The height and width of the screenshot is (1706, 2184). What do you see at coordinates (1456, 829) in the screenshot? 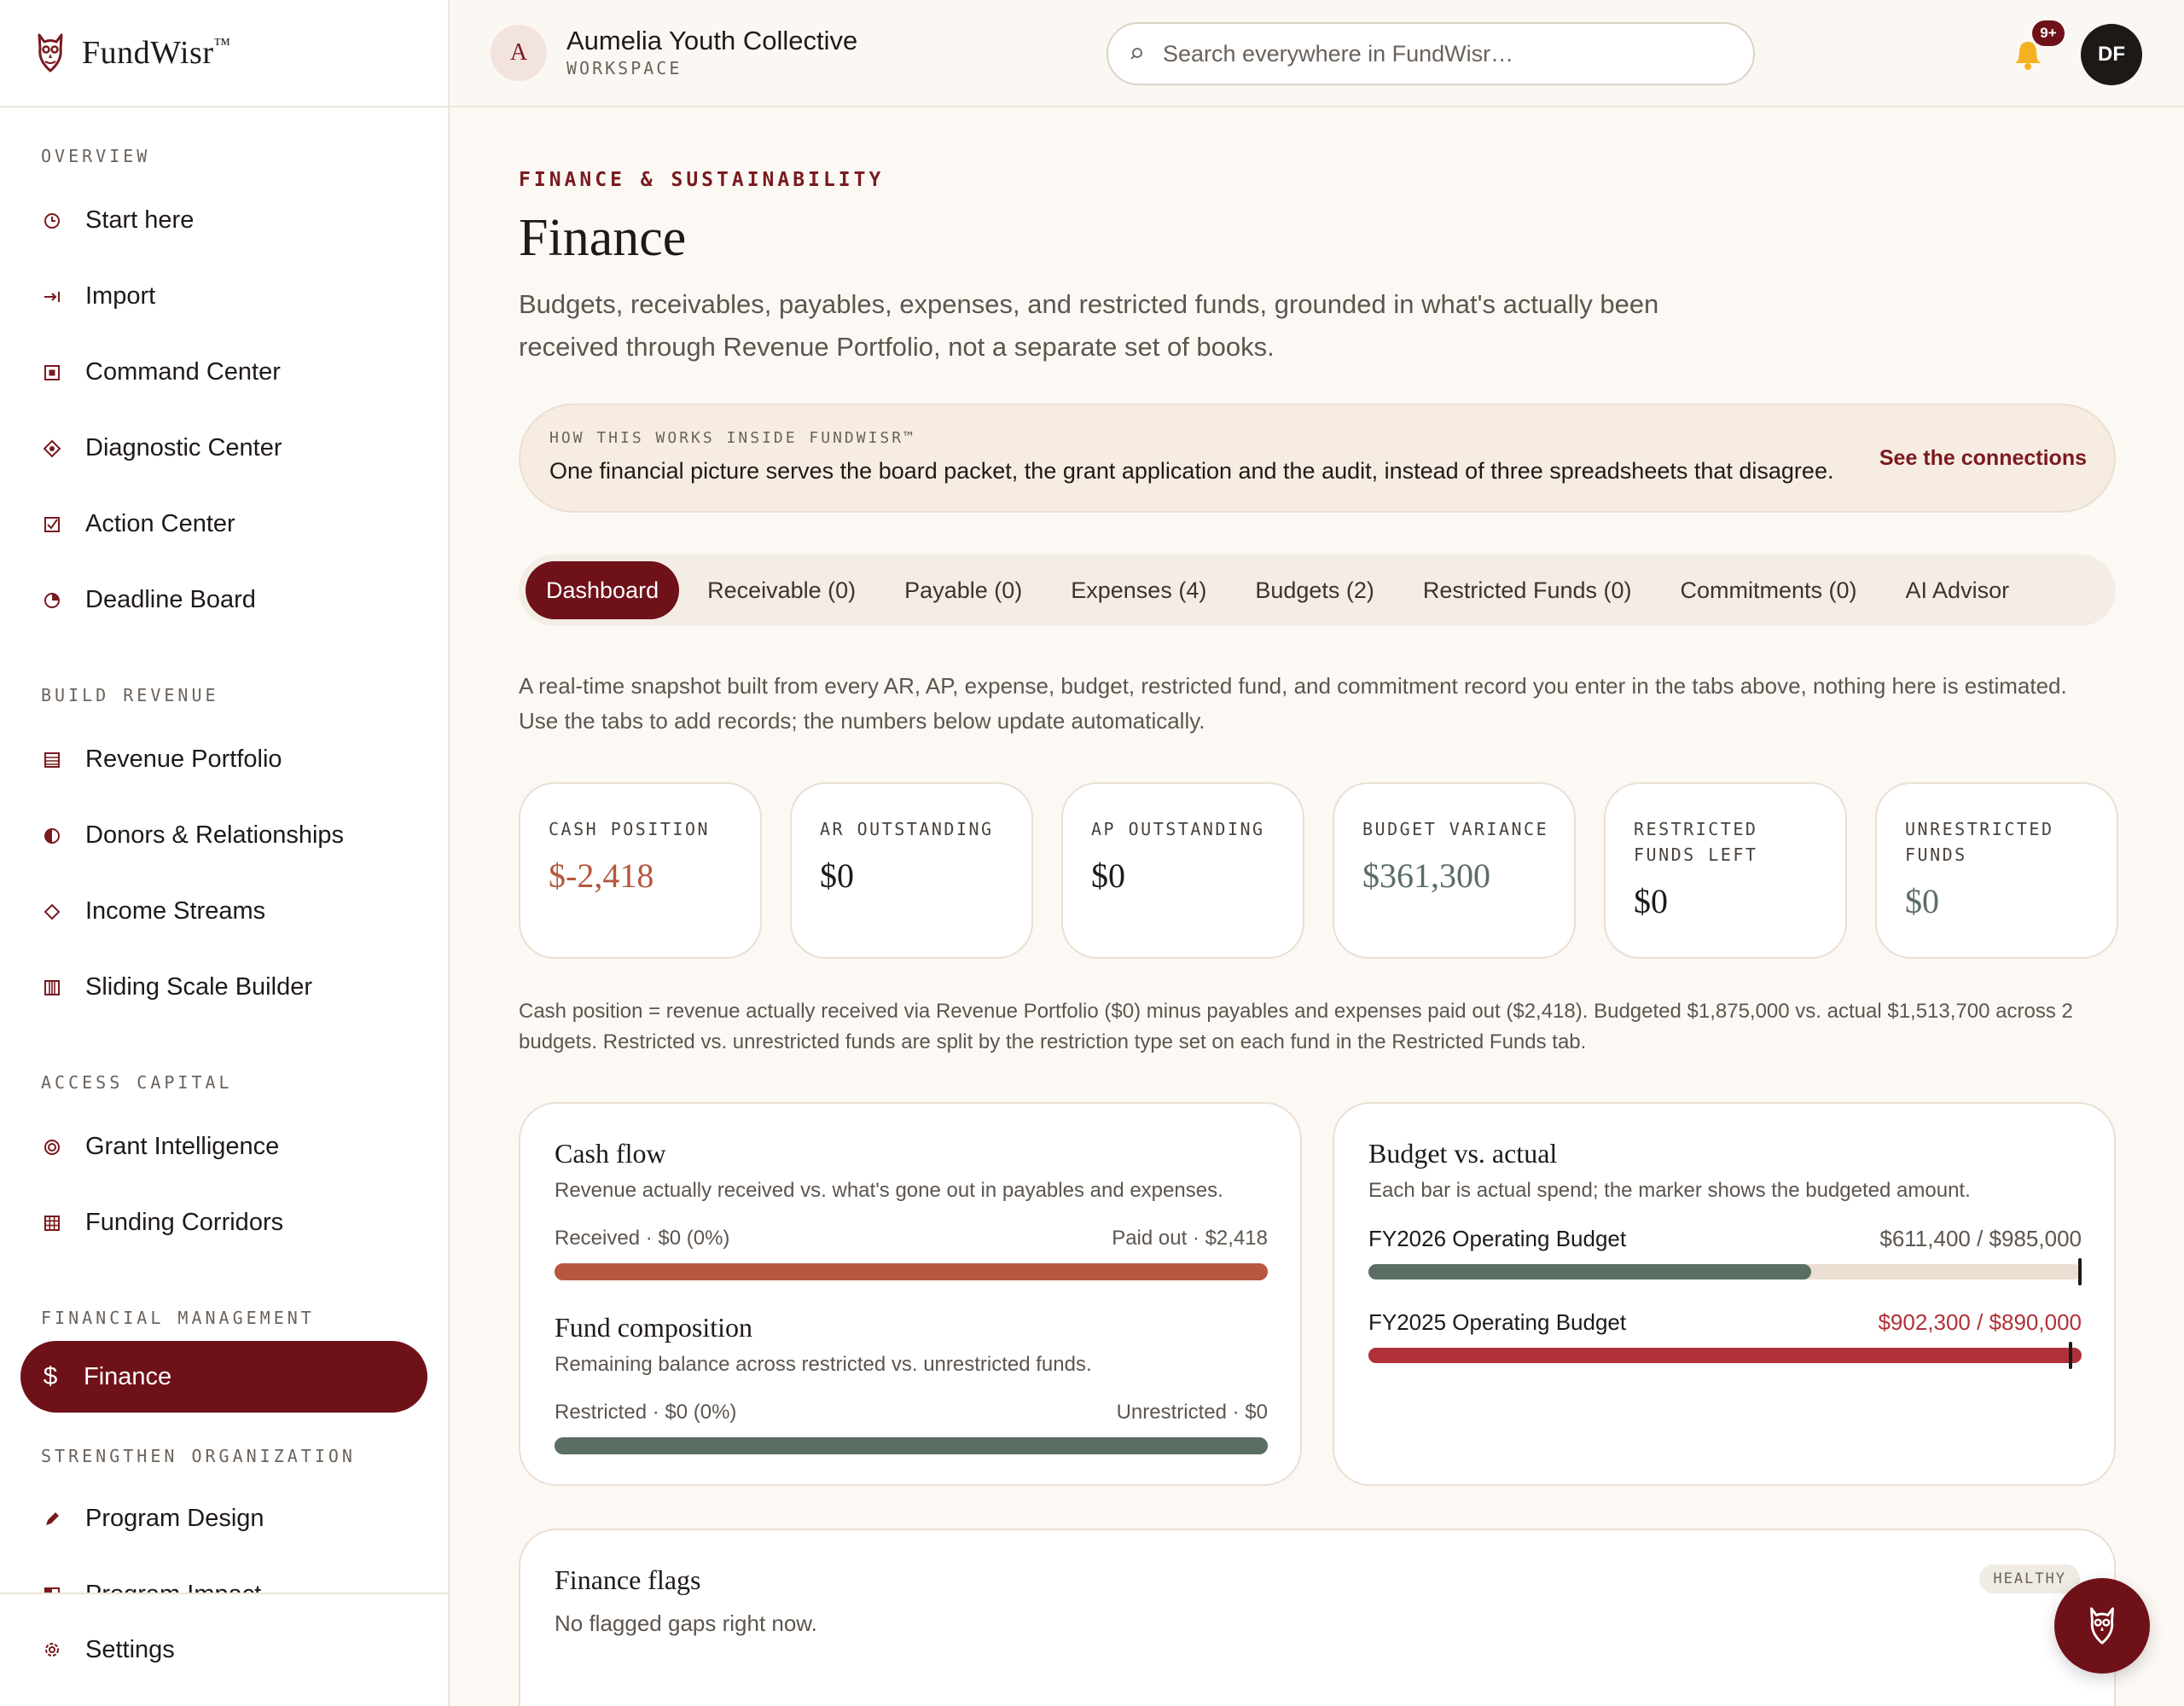
I see `kpi-label: BUDGET VARIANCE` at bounding box center [1456, 829].